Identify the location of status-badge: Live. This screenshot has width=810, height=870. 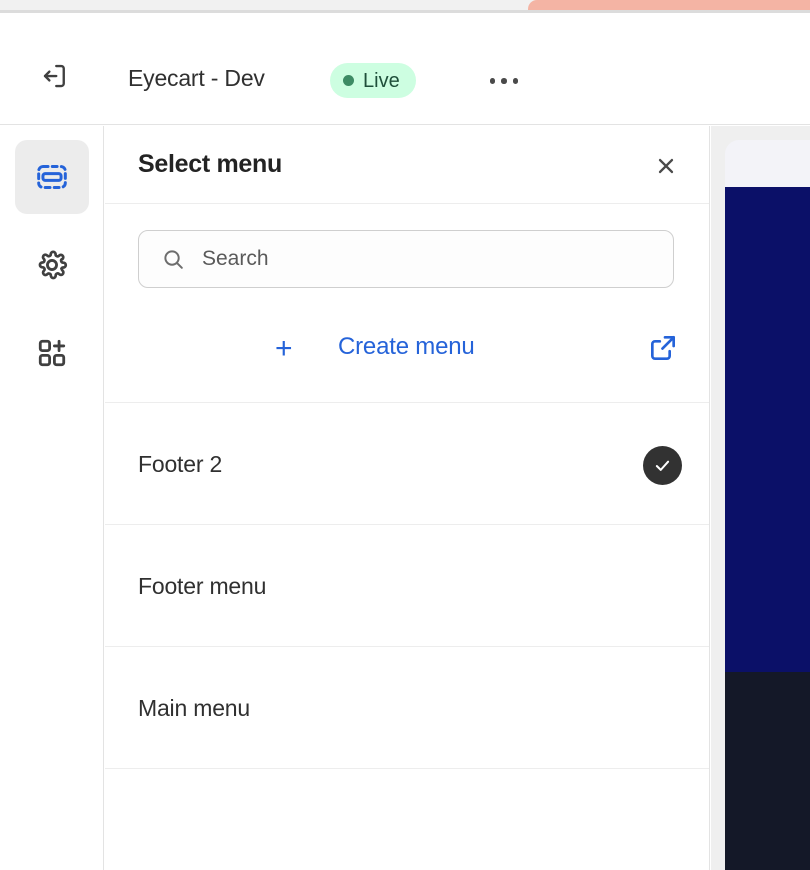
(373, 80).